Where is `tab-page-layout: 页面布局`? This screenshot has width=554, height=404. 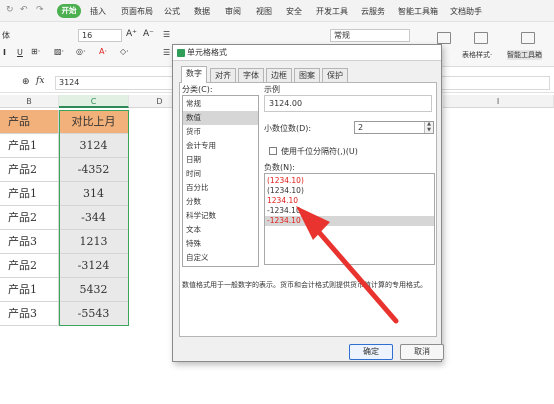 tab-page-layout: 页面布局 is located at coordinates (137, 11).